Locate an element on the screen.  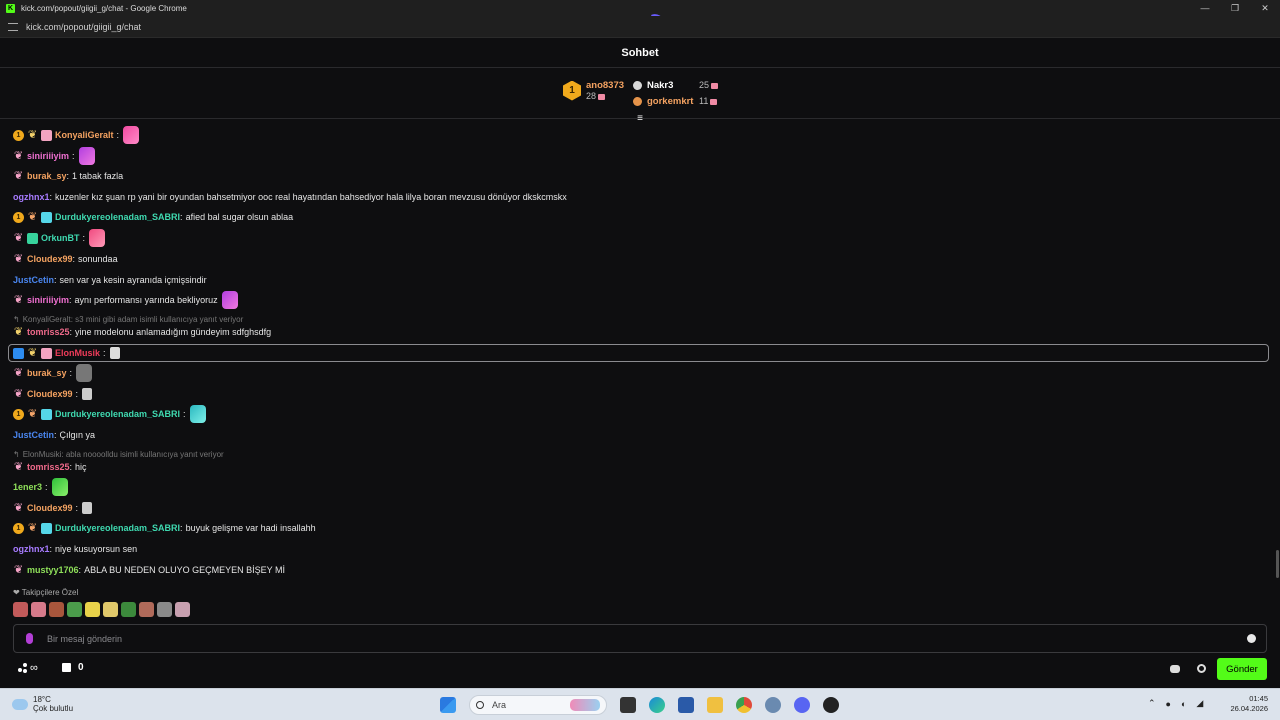
close-window-button: ✕ is located at coordinates (1265, 8).